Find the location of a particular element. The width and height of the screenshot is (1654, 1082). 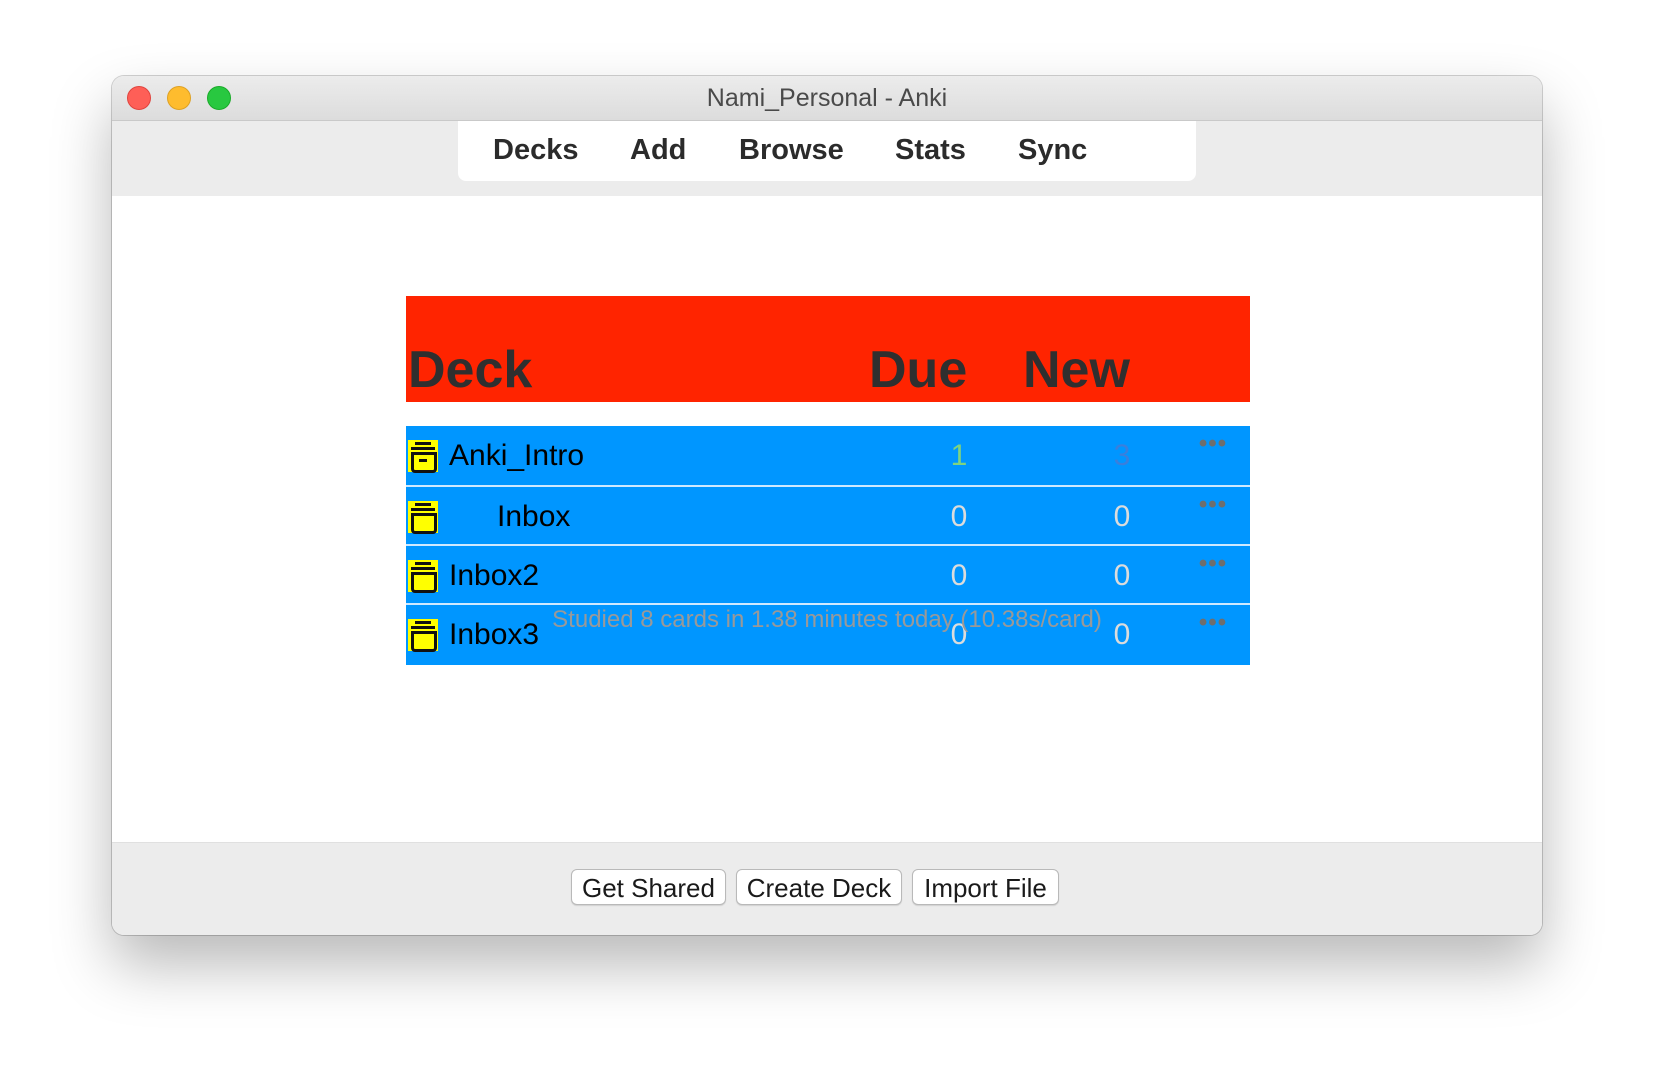

toolbar-stats-link: Stats is located at coordinates (930, 150).